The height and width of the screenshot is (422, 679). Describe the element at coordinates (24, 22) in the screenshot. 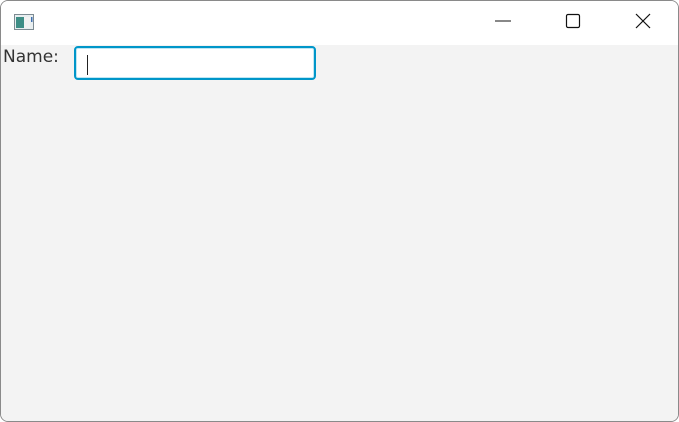

I see `app-icon` at that location.